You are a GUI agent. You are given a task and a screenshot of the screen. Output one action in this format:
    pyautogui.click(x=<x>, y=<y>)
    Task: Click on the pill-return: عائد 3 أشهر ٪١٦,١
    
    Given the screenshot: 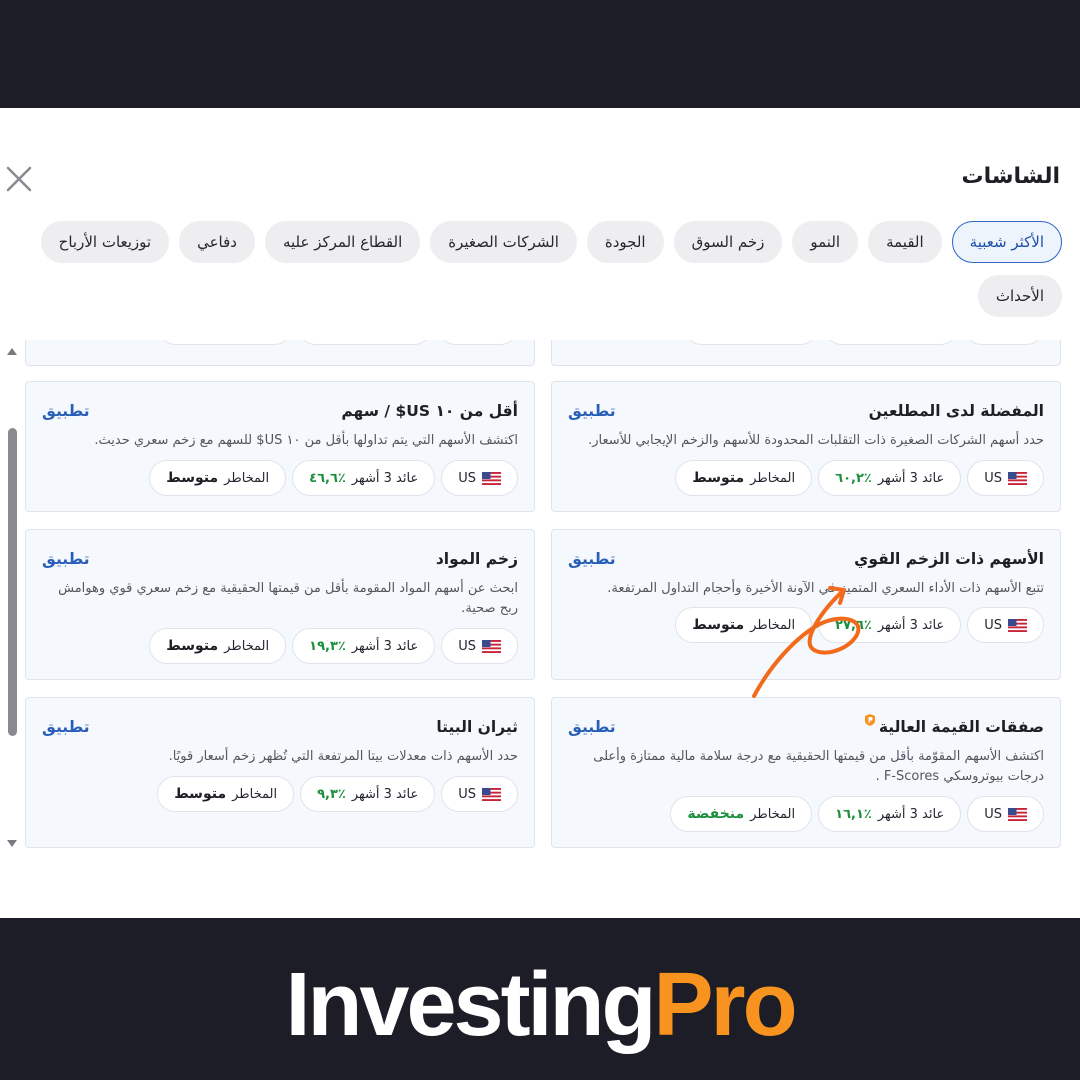 What is the action you would take?
    pyautogui.click(x=890, y=814)
    